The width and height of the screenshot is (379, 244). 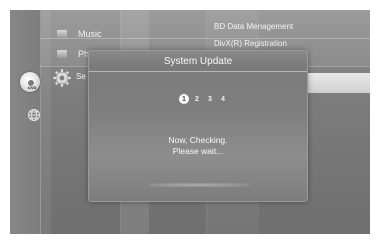 What do you see at coordinates (81, 76) in the screenshot?
I see `menu-item-settings: Se` at bounding box center [81, 76].